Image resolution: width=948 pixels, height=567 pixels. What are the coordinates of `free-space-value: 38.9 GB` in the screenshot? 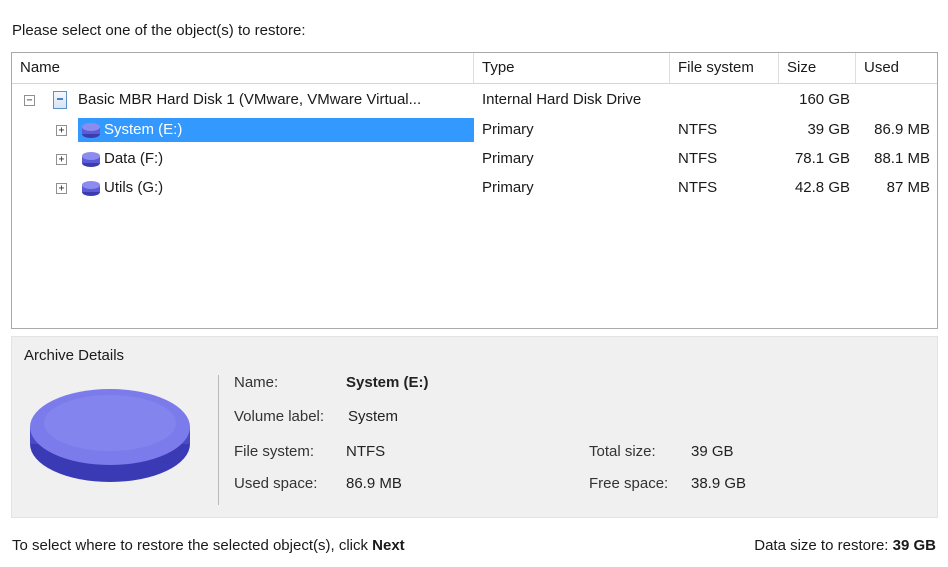 It's located at (719, 483).